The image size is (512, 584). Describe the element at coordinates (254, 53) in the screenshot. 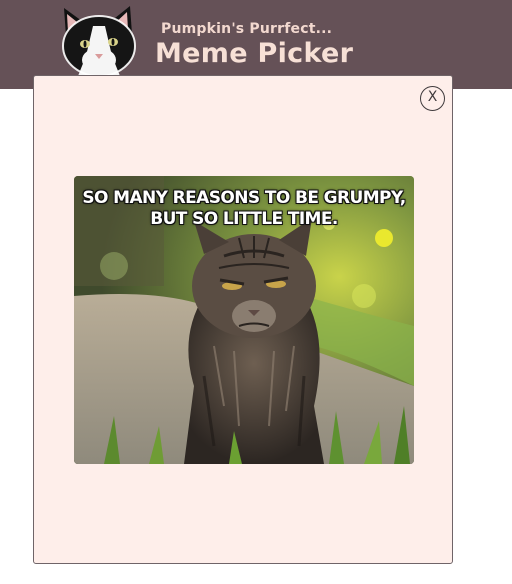

I see `app-title: Meme Picker` at that location.